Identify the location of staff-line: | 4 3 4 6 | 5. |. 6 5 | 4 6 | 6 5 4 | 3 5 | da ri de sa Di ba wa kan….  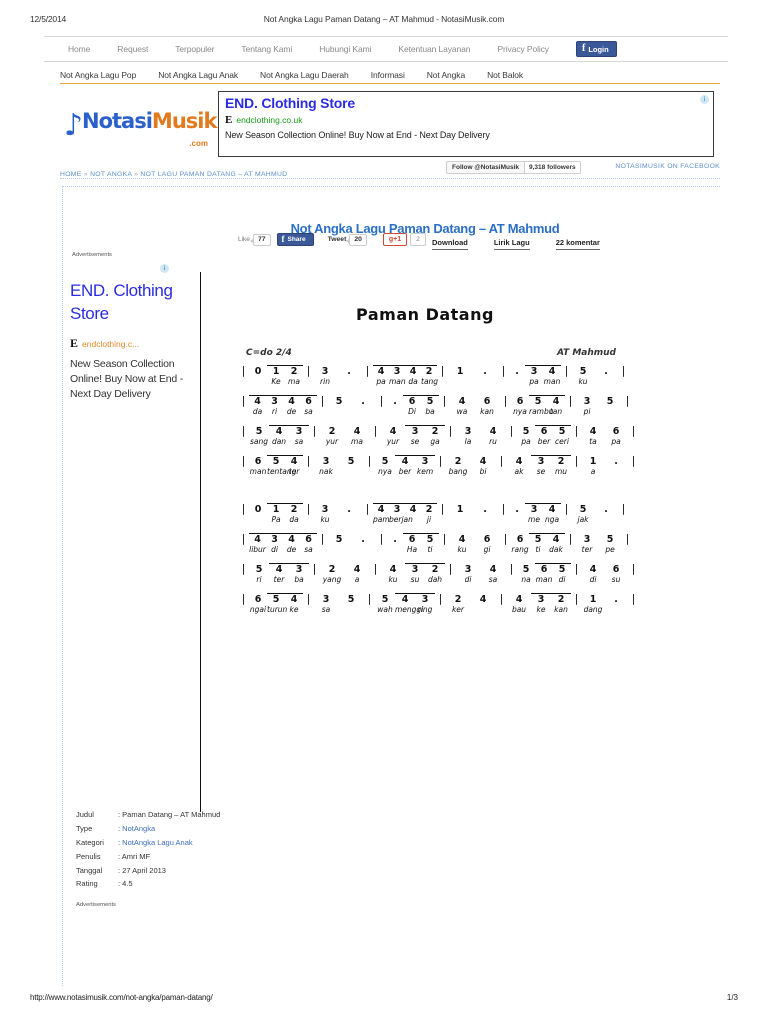
(425, 407).